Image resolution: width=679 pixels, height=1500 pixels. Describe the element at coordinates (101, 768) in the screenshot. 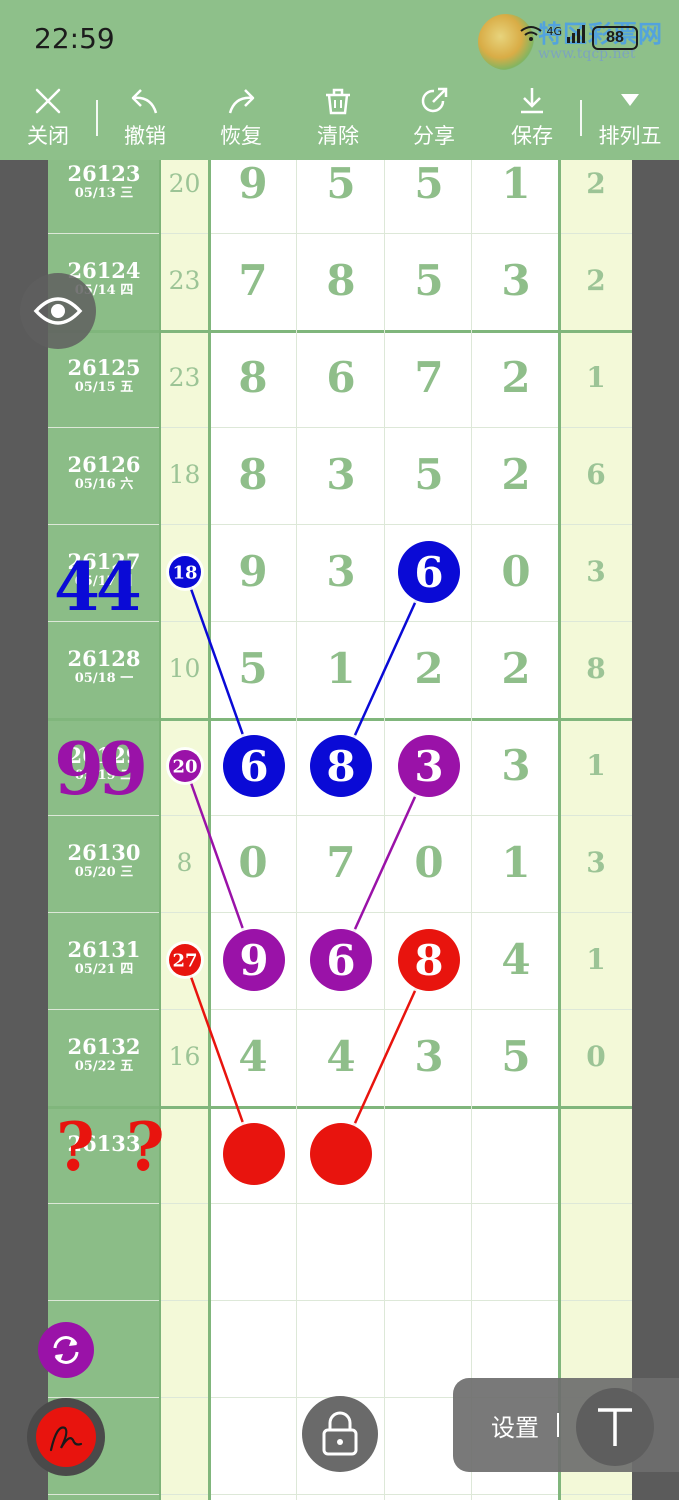

I see `note-purple: 99` at that location.